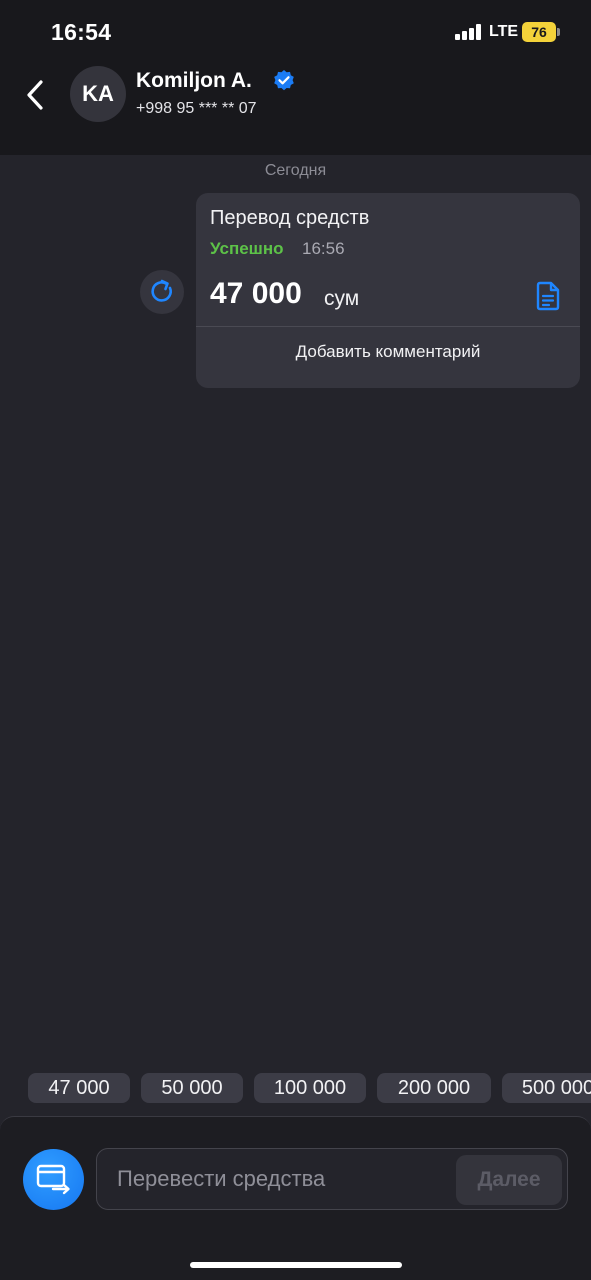 This screenshot has height=1280, width=591. What do you see at coordinates (332, 1179) in the screenshot?
I see `transfer-amount-field: Перевести средства Далее` at bounding box center [332, 1179].